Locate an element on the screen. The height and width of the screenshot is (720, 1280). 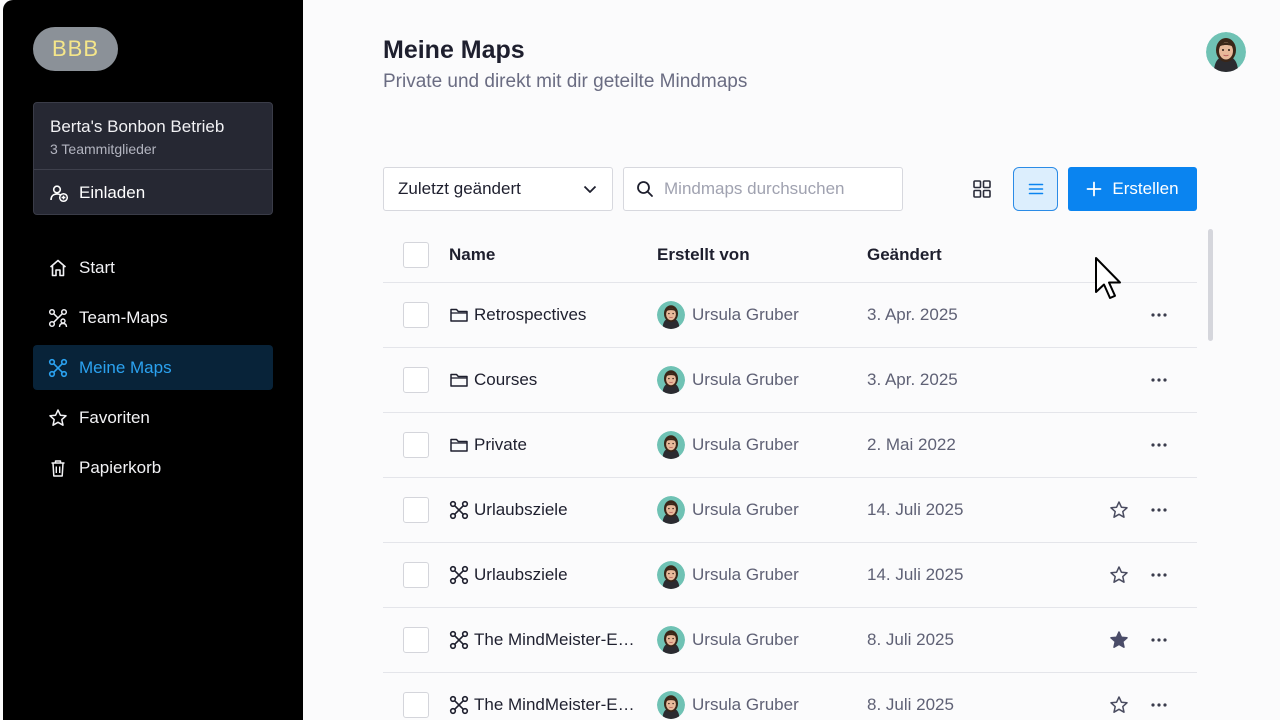
favorite-star-filled-icon is located at coordinates (1119, 640).